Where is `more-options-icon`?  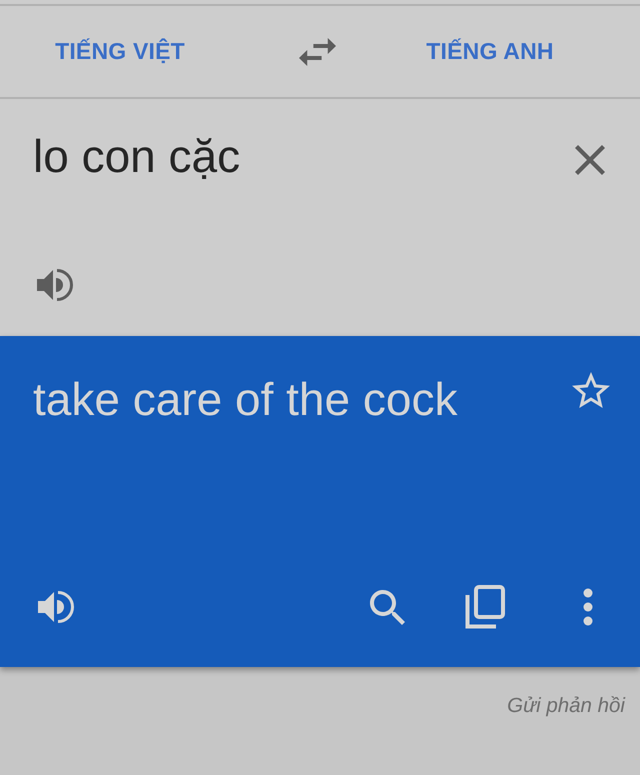
more-options-icon is located at coordinates (588, 607).